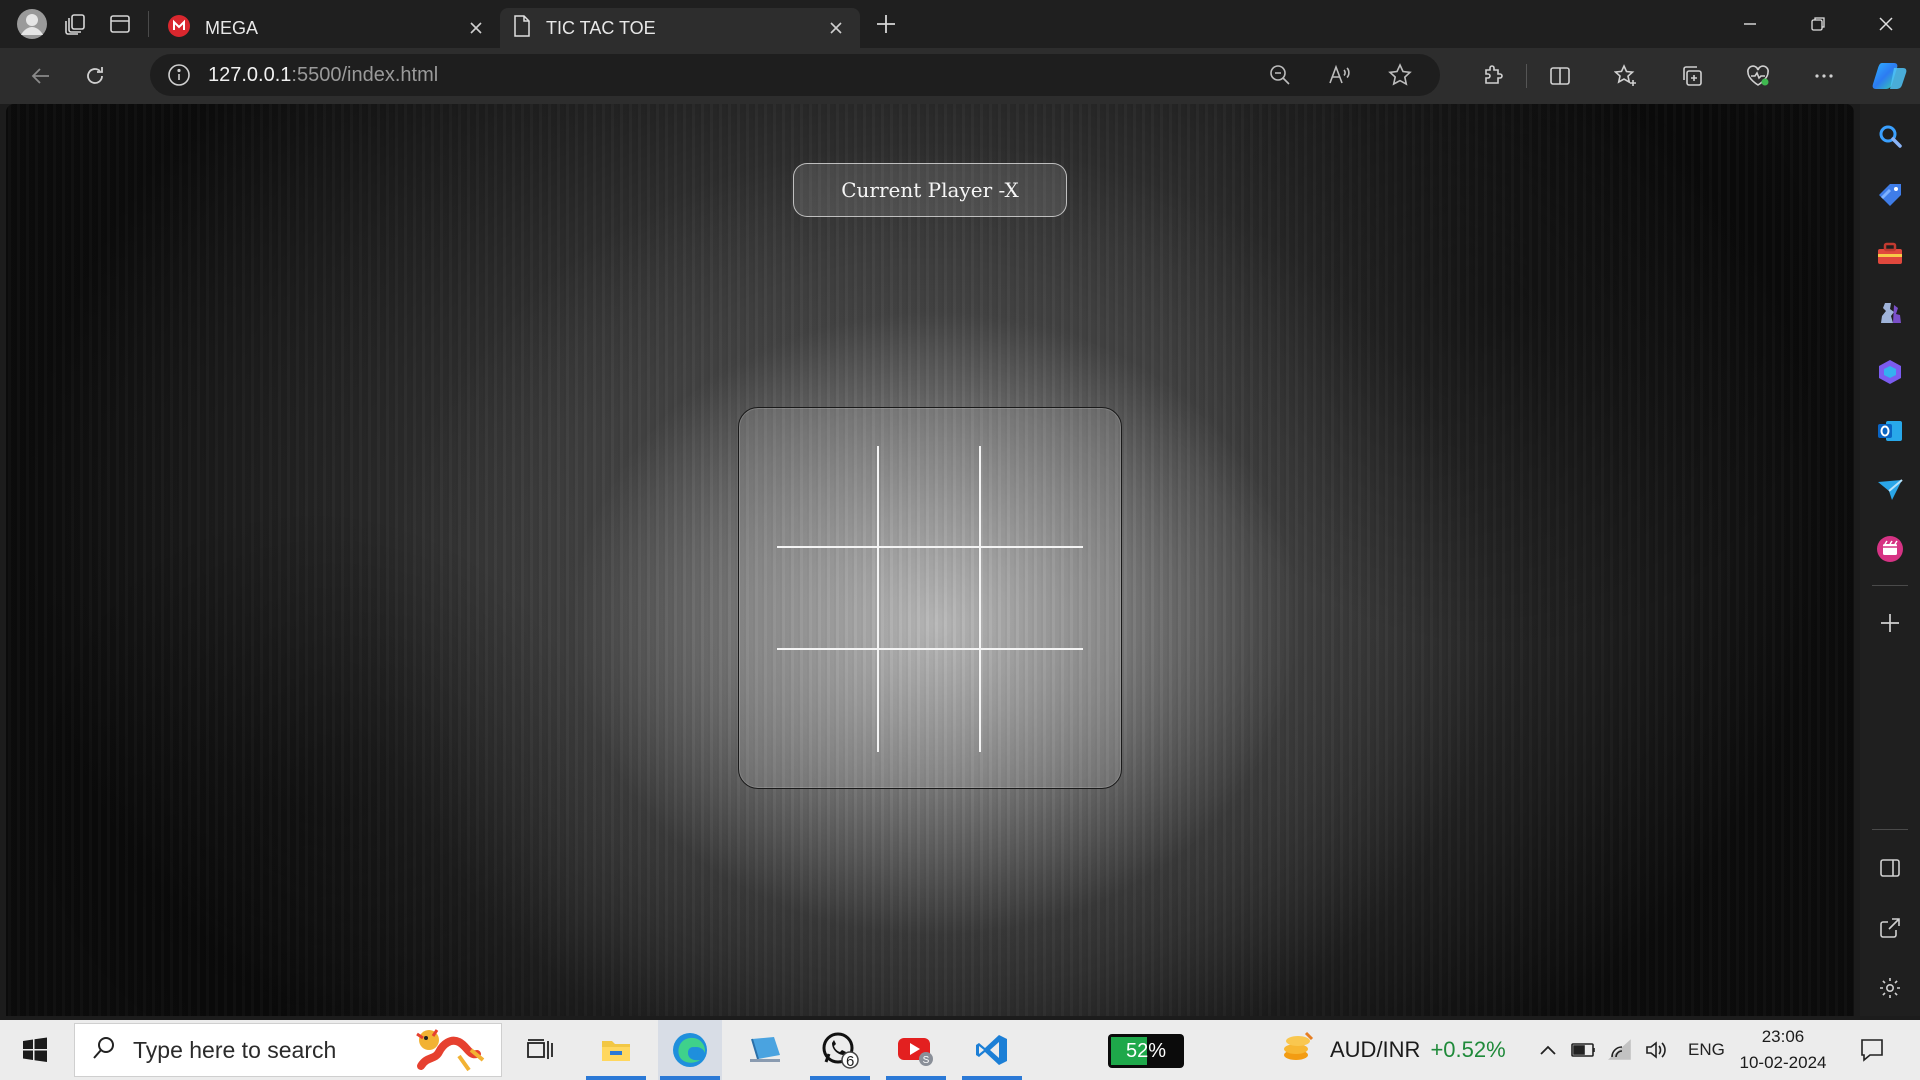  Describe the element at coordinates (1620, 1050) in the screenshot. I see `wifi-icon` at that location.